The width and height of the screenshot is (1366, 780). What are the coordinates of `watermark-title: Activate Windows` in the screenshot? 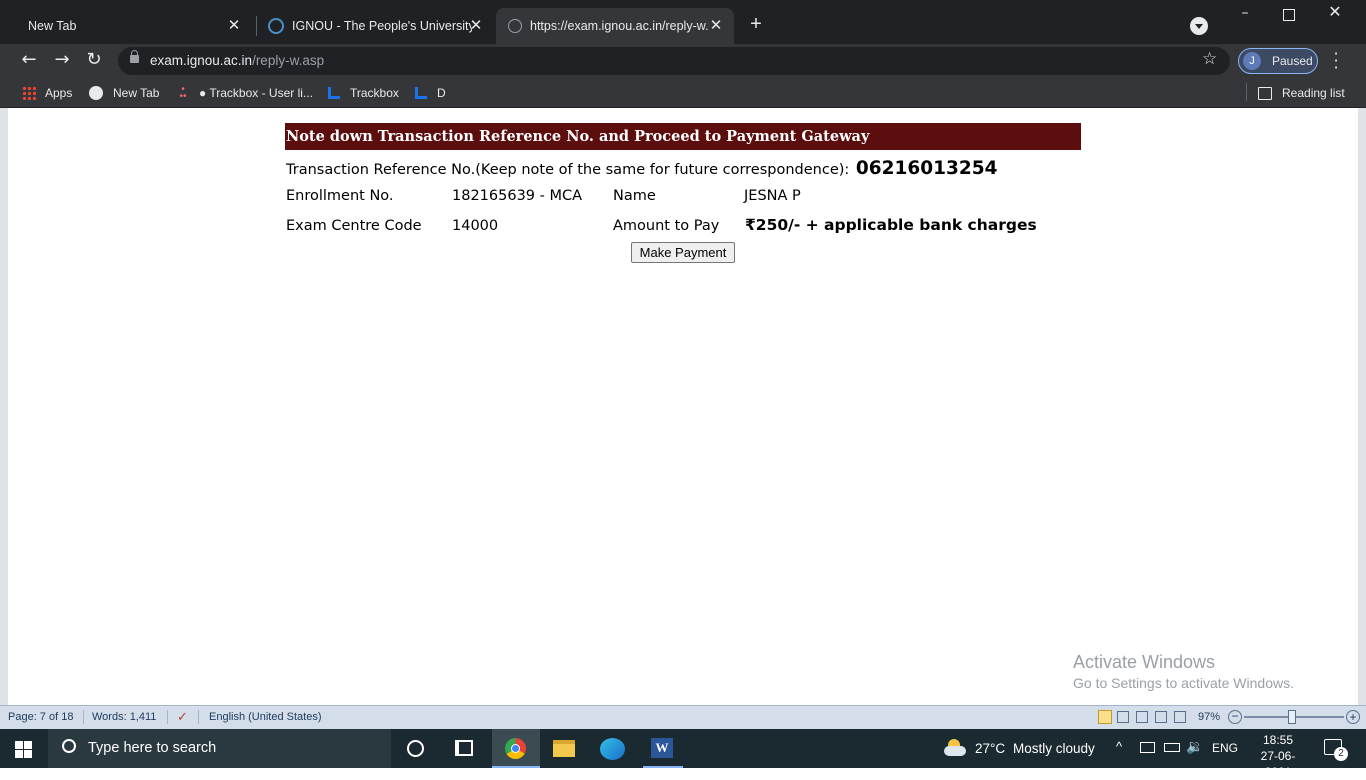 It's located at (1144, 662).